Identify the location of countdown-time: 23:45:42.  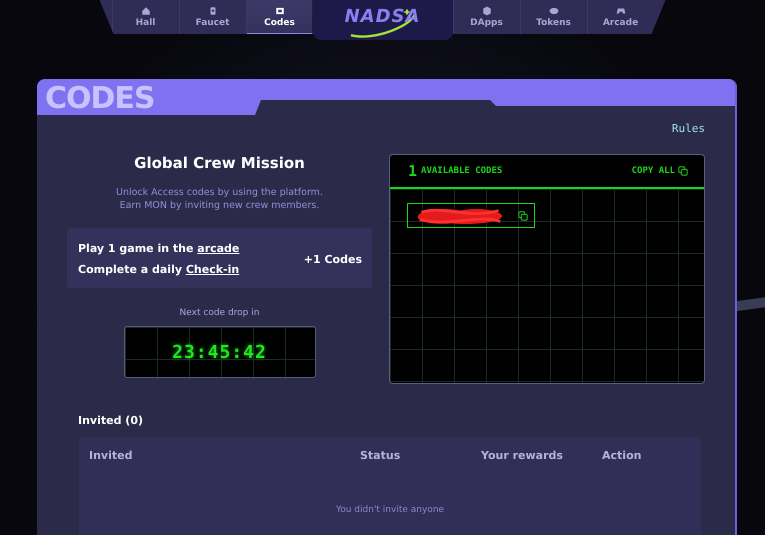
(219, 352).